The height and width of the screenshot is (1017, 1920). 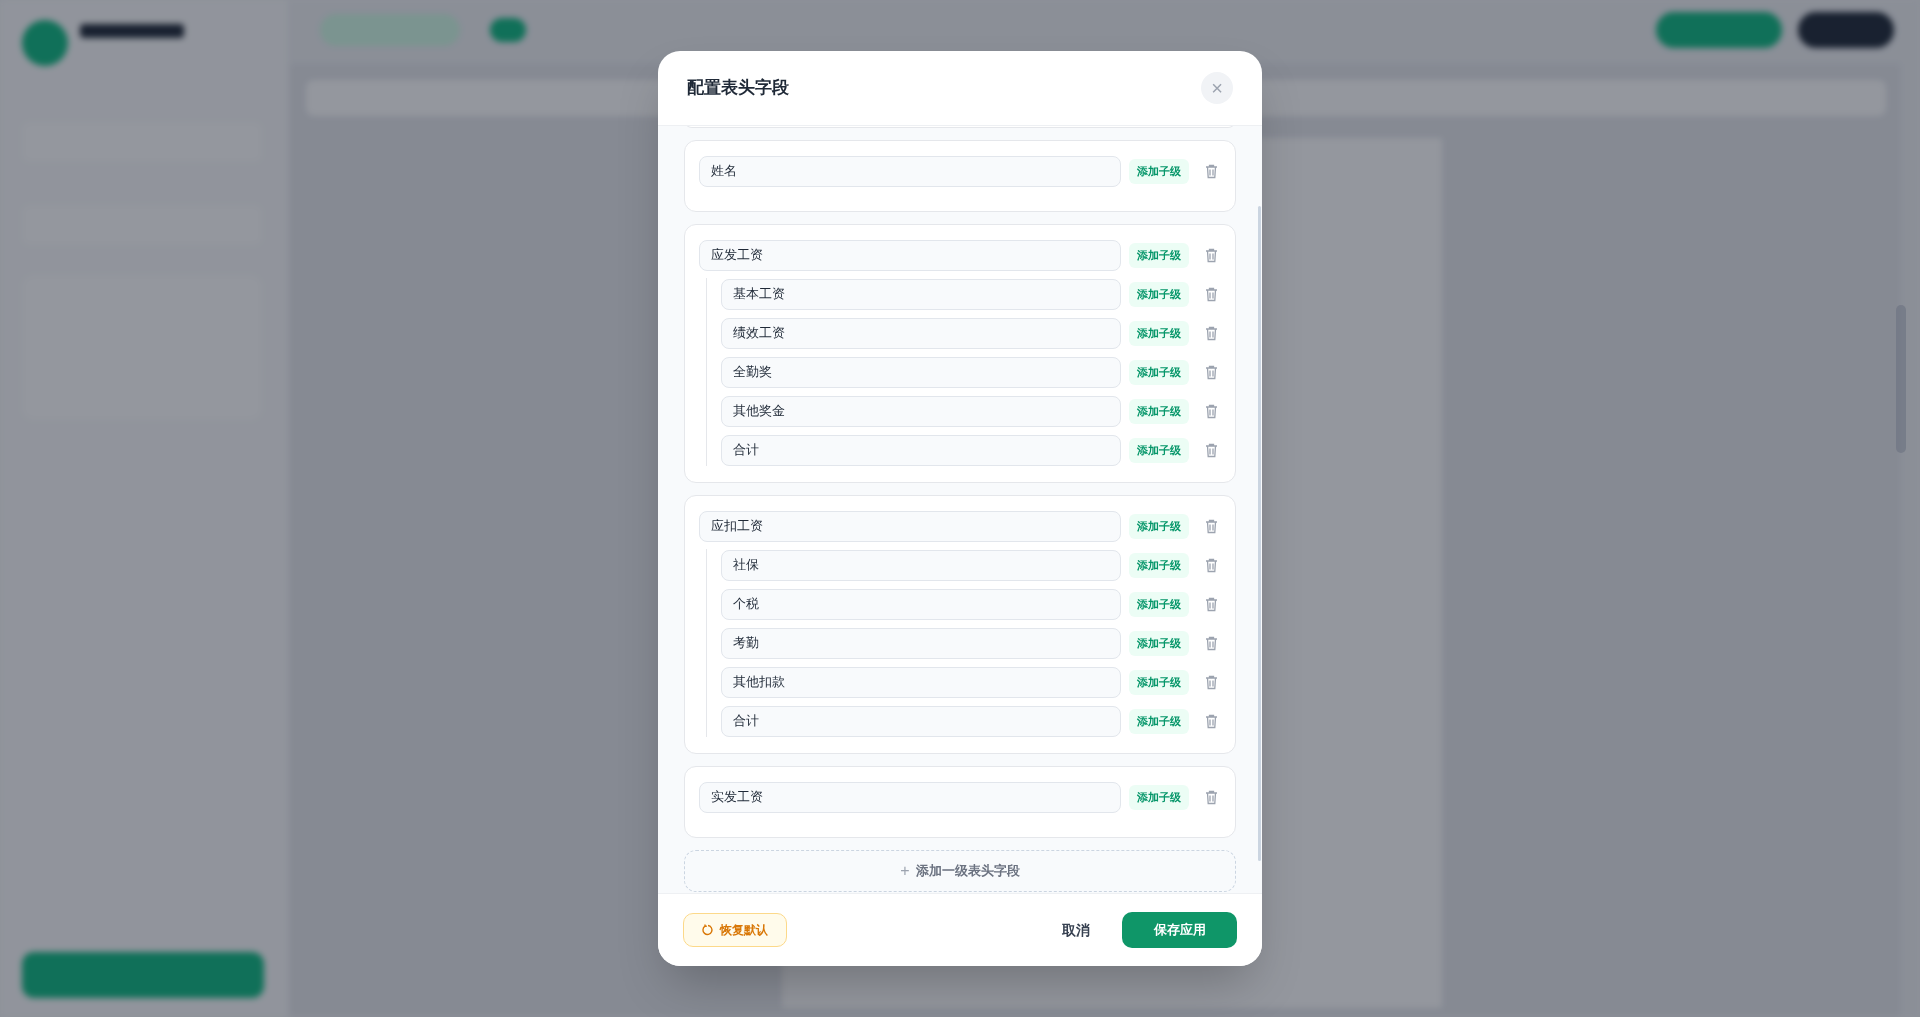 What do you see at coordinates (921, 643) in the screenshot?
I see `field-name-input: 考勤` at bounding box center [921, 643].